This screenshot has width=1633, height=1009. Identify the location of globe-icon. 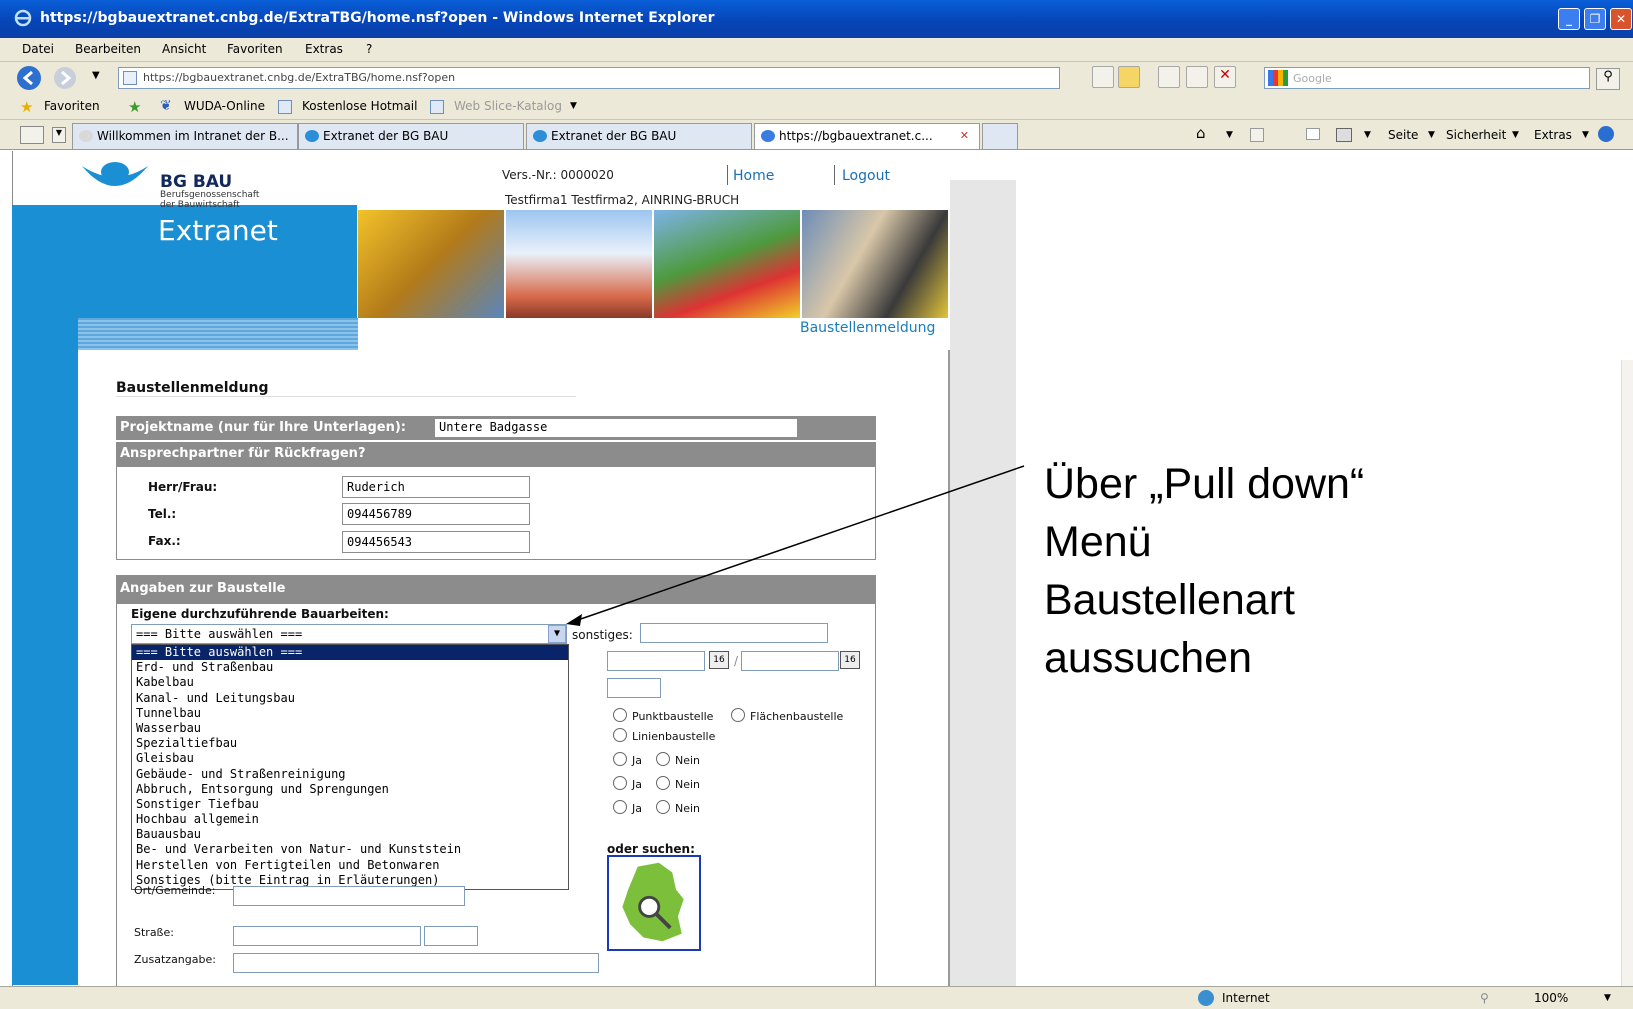
(1206, 998).